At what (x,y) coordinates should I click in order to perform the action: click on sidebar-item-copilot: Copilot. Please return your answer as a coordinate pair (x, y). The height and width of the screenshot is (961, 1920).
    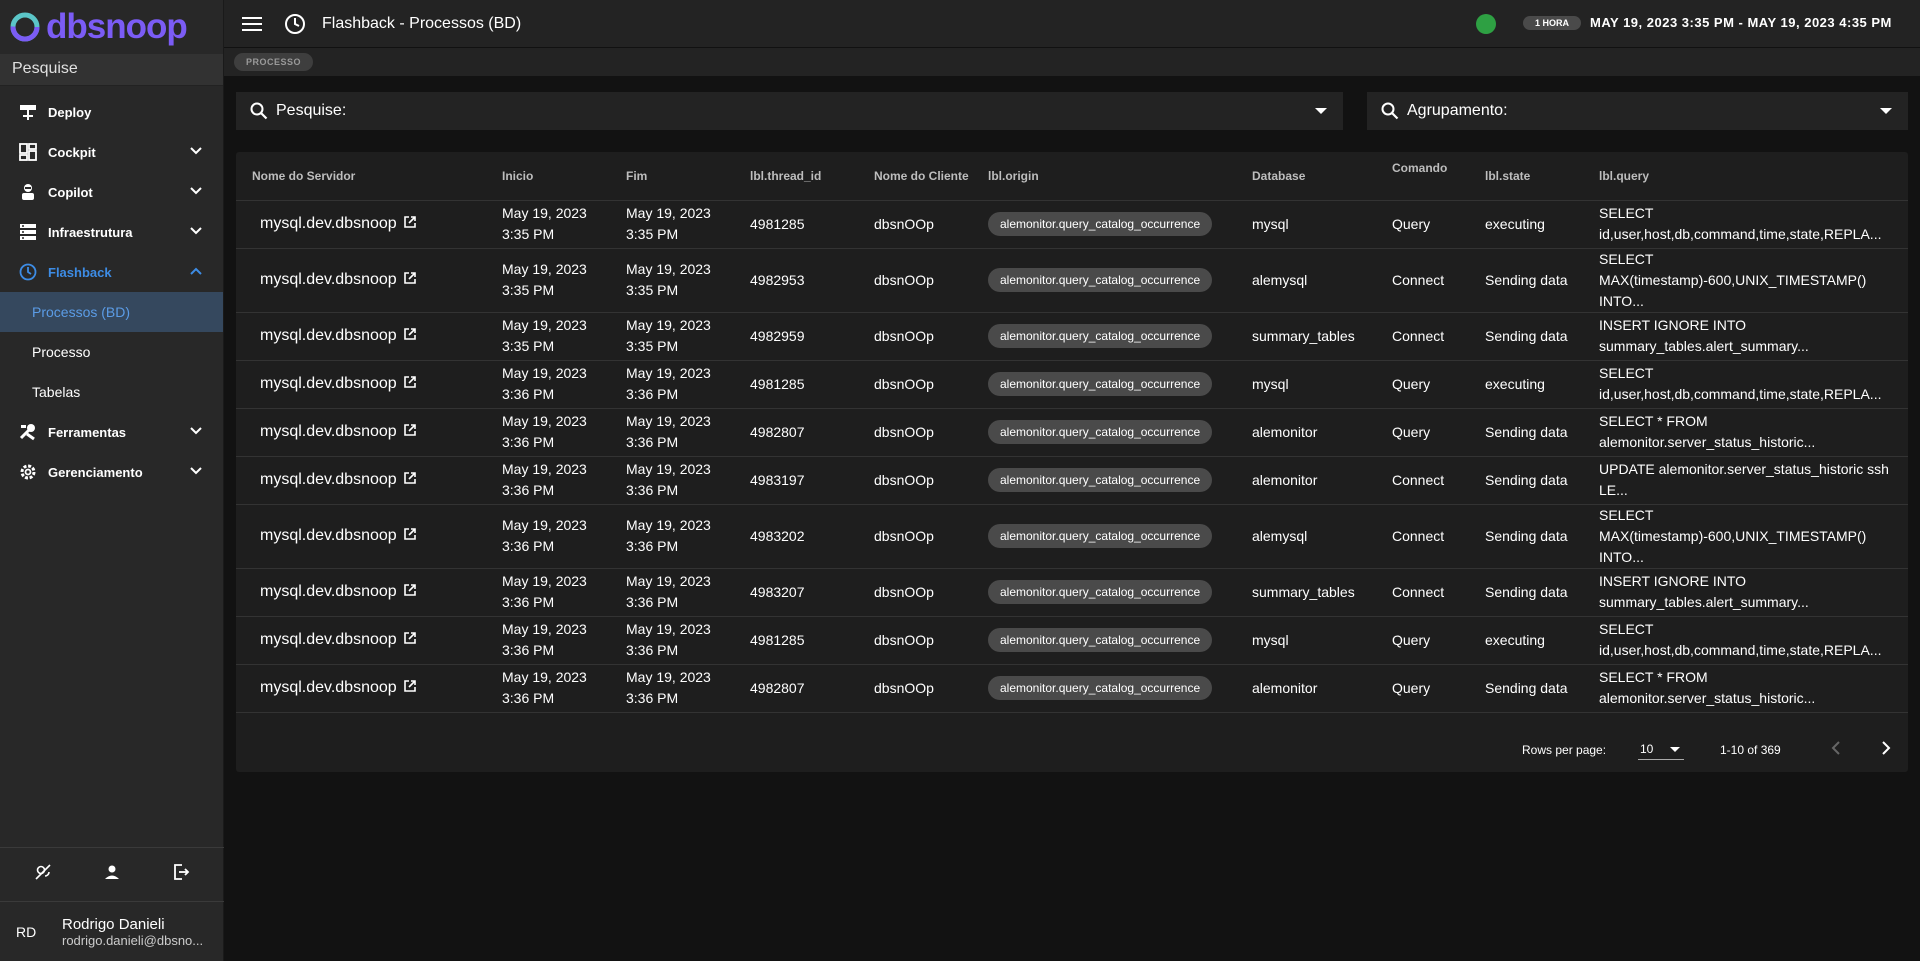
    Looking at the image, I should click on (111, 192).